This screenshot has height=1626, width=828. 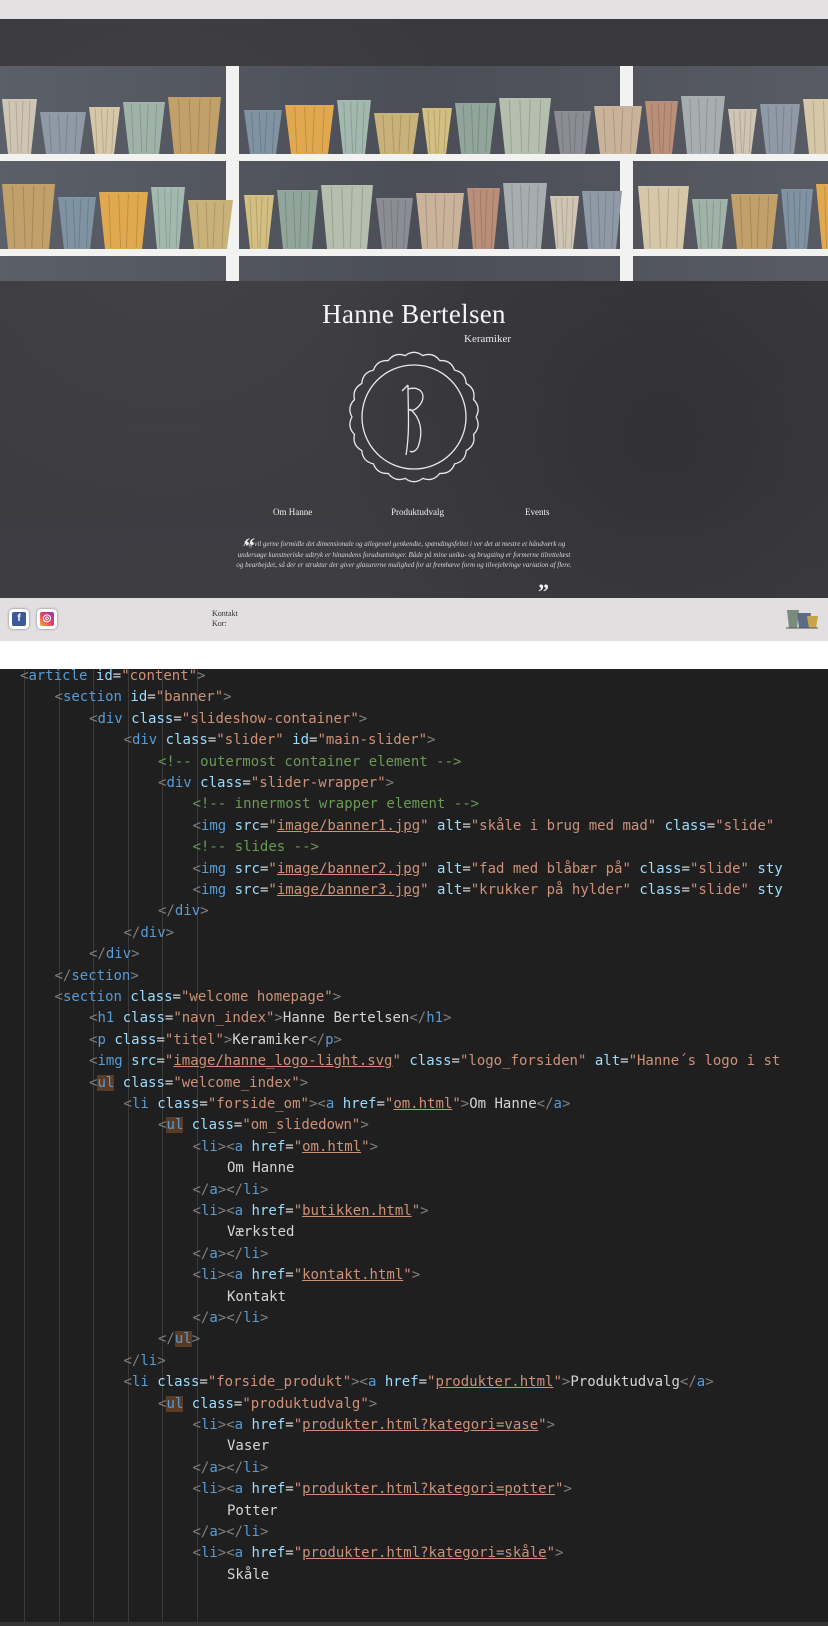 What do you see at coordinates (537, 512) in the screenshot?
I see `nav-events-link: Events` at bounding box center [537, 512].